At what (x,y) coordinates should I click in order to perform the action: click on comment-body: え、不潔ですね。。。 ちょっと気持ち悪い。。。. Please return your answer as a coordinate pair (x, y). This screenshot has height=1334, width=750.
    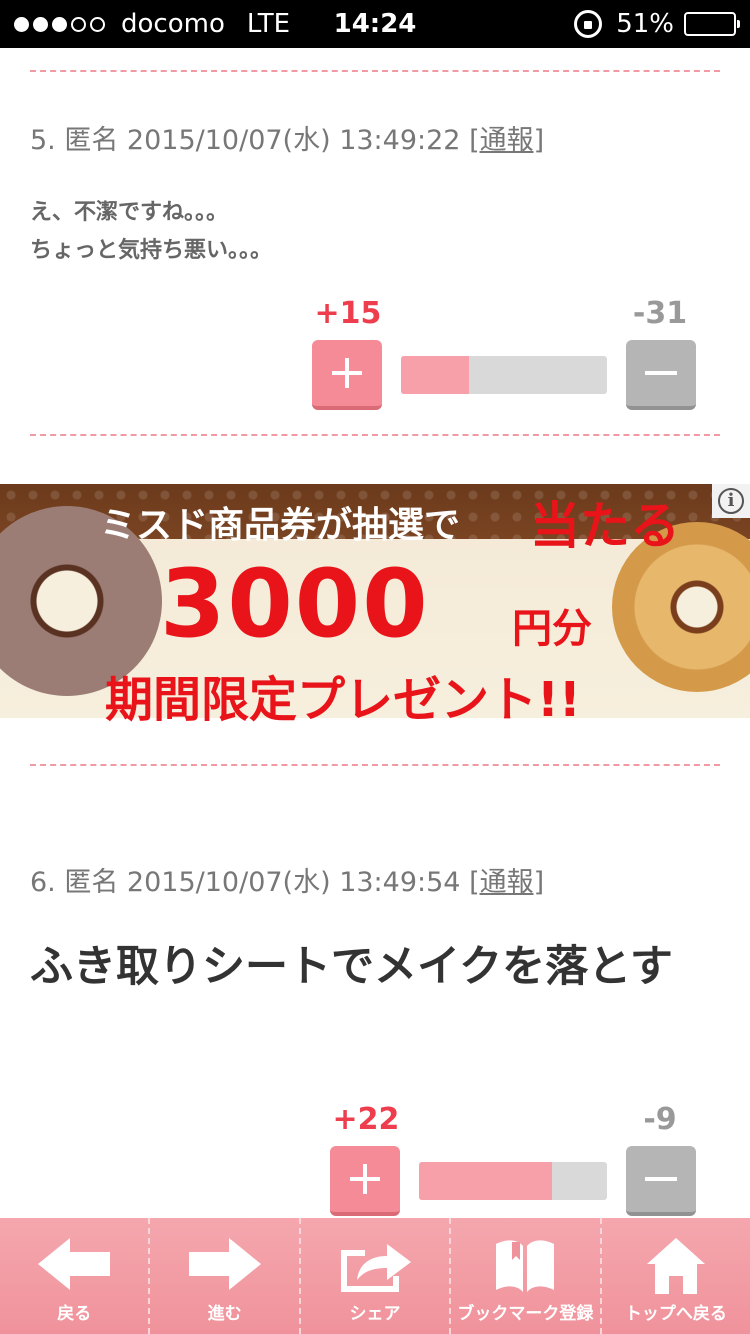
    Looking at the image, I should click on (151, 231).